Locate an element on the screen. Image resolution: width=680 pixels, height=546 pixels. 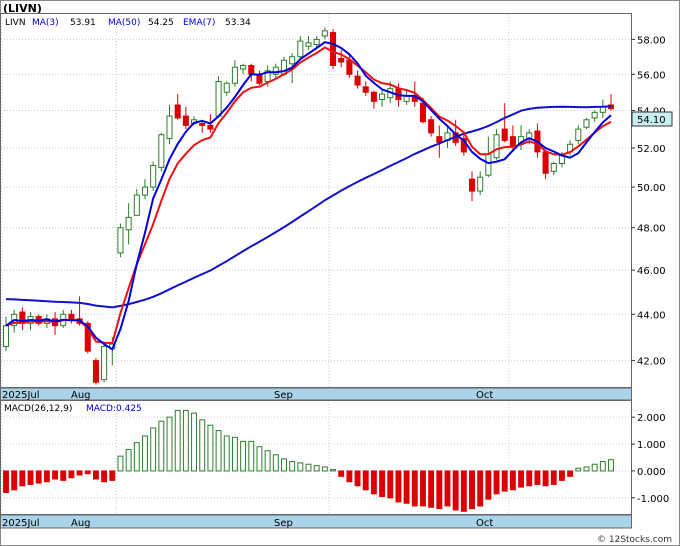
macd-x-axis-bar is located at coordinates (316, 521).